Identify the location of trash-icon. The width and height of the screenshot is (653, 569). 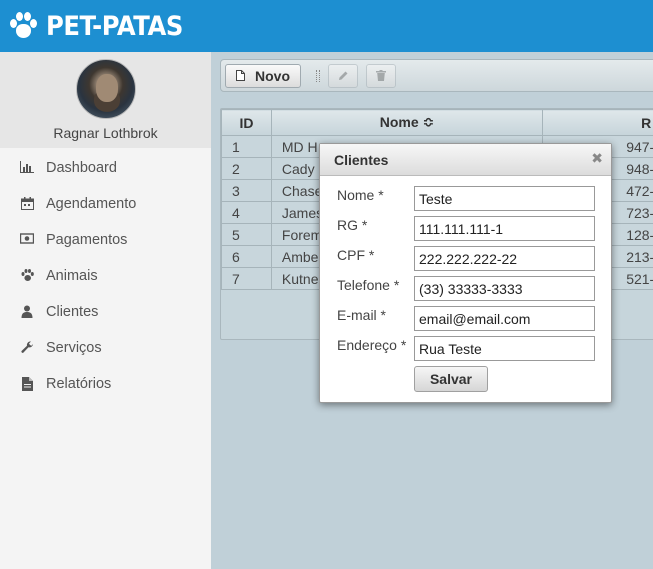
(381, 76).